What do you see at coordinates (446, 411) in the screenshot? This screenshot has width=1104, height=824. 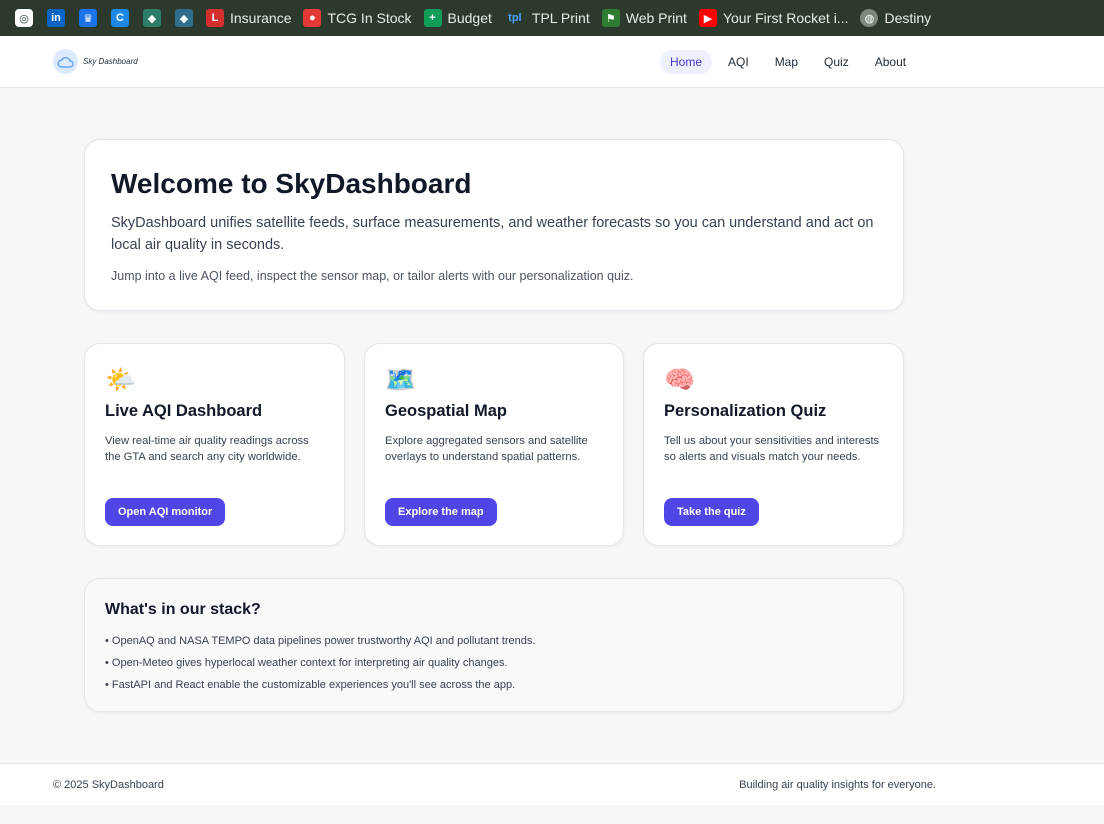 I see `feature-title: Geospatial Map` at bounding box center [446, 411].